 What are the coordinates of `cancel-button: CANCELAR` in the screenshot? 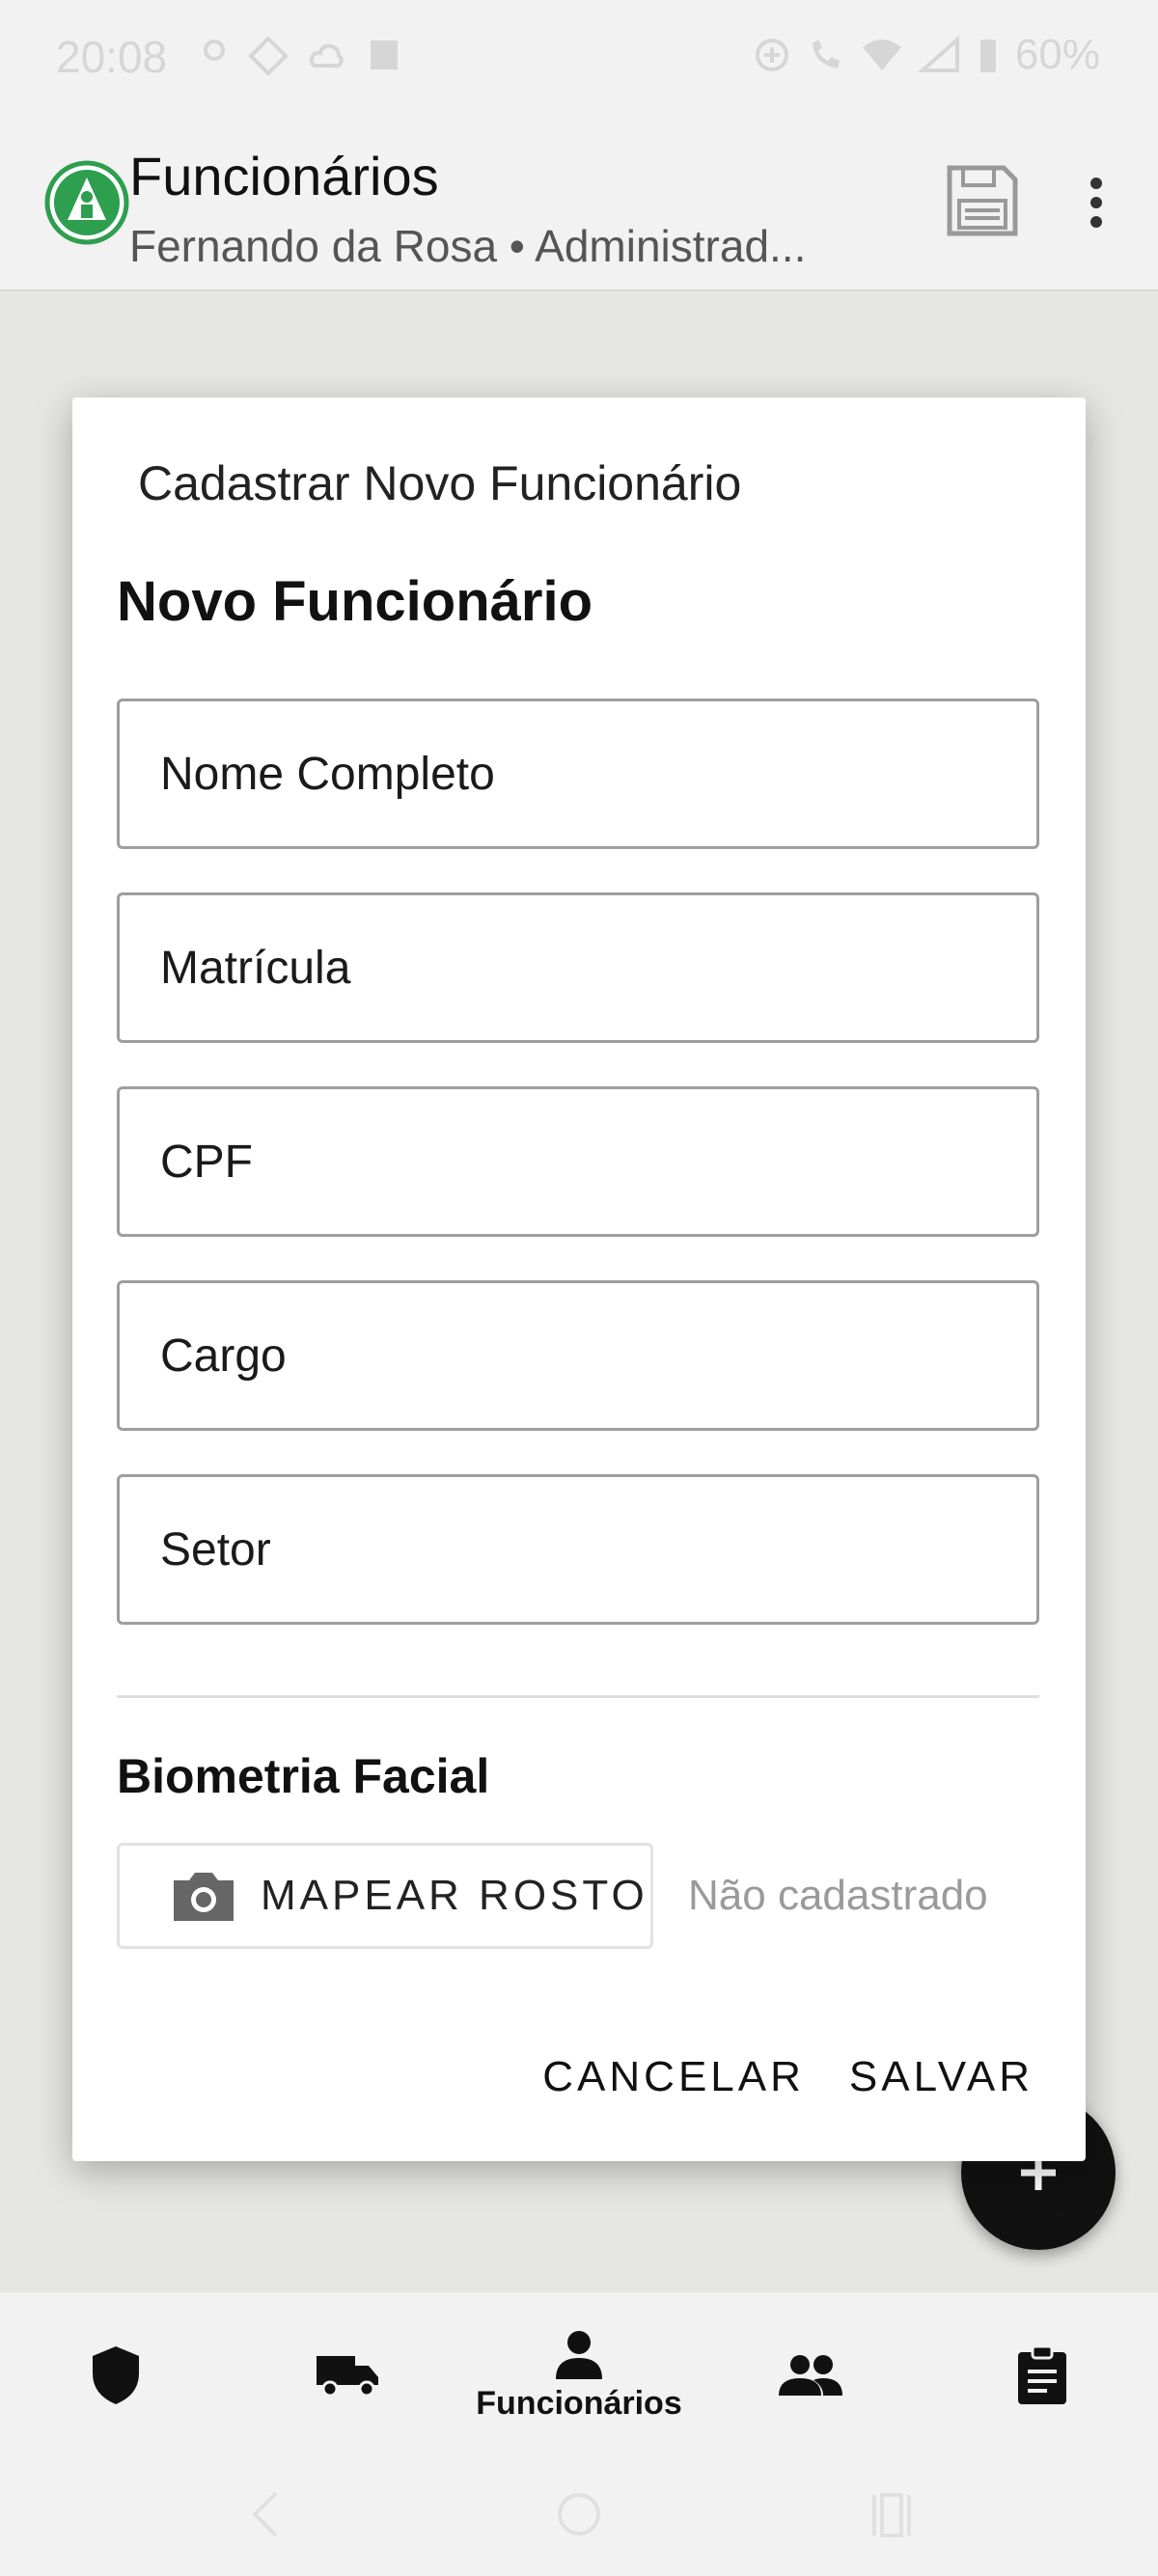 It's located at (673, 2077).